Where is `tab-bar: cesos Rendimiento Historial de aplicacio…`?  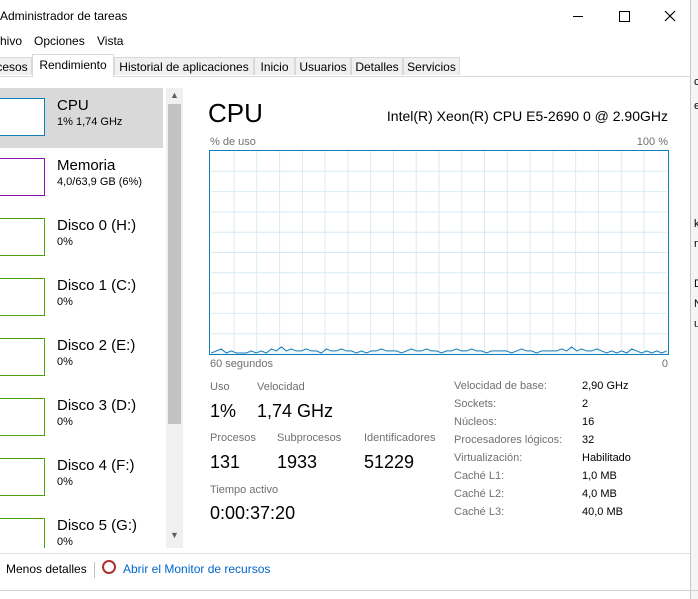
tab-bar: cesos Rendimiento Historial de aplicacio… is located at coordinates (345, 65).